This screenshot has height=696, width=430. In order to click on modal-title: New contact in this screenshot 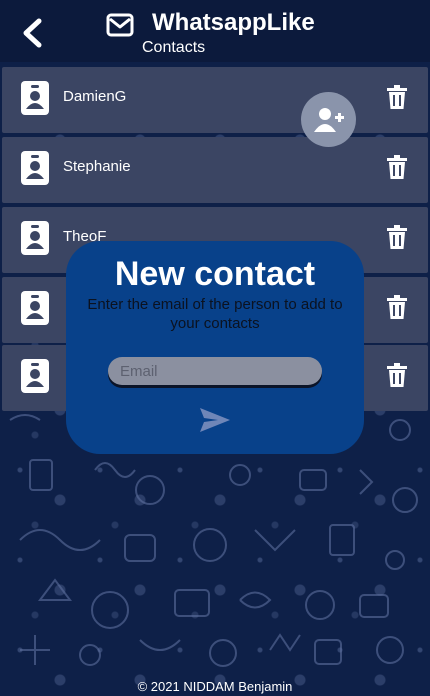, I will do `click(215, 274)`.